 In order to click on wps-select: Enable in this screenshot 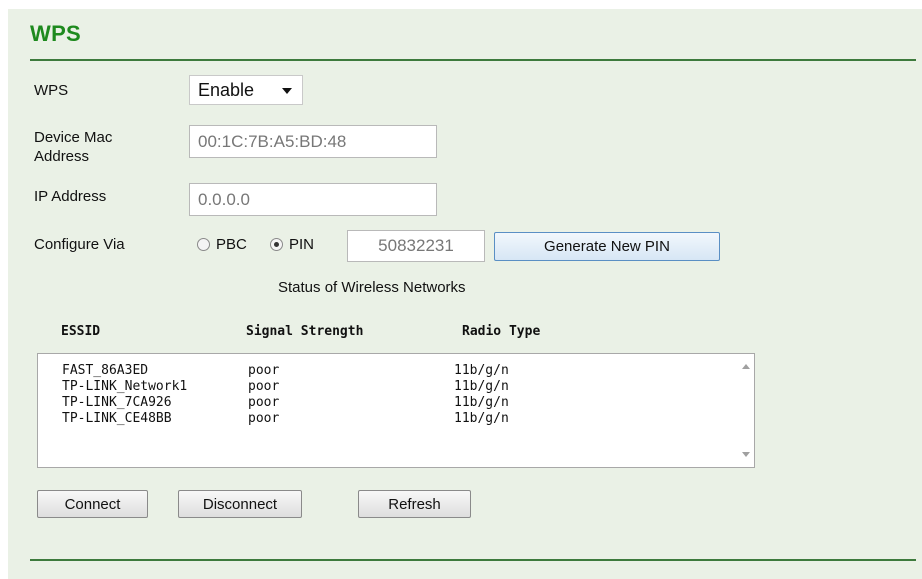, I will do `click(246, 90)`.